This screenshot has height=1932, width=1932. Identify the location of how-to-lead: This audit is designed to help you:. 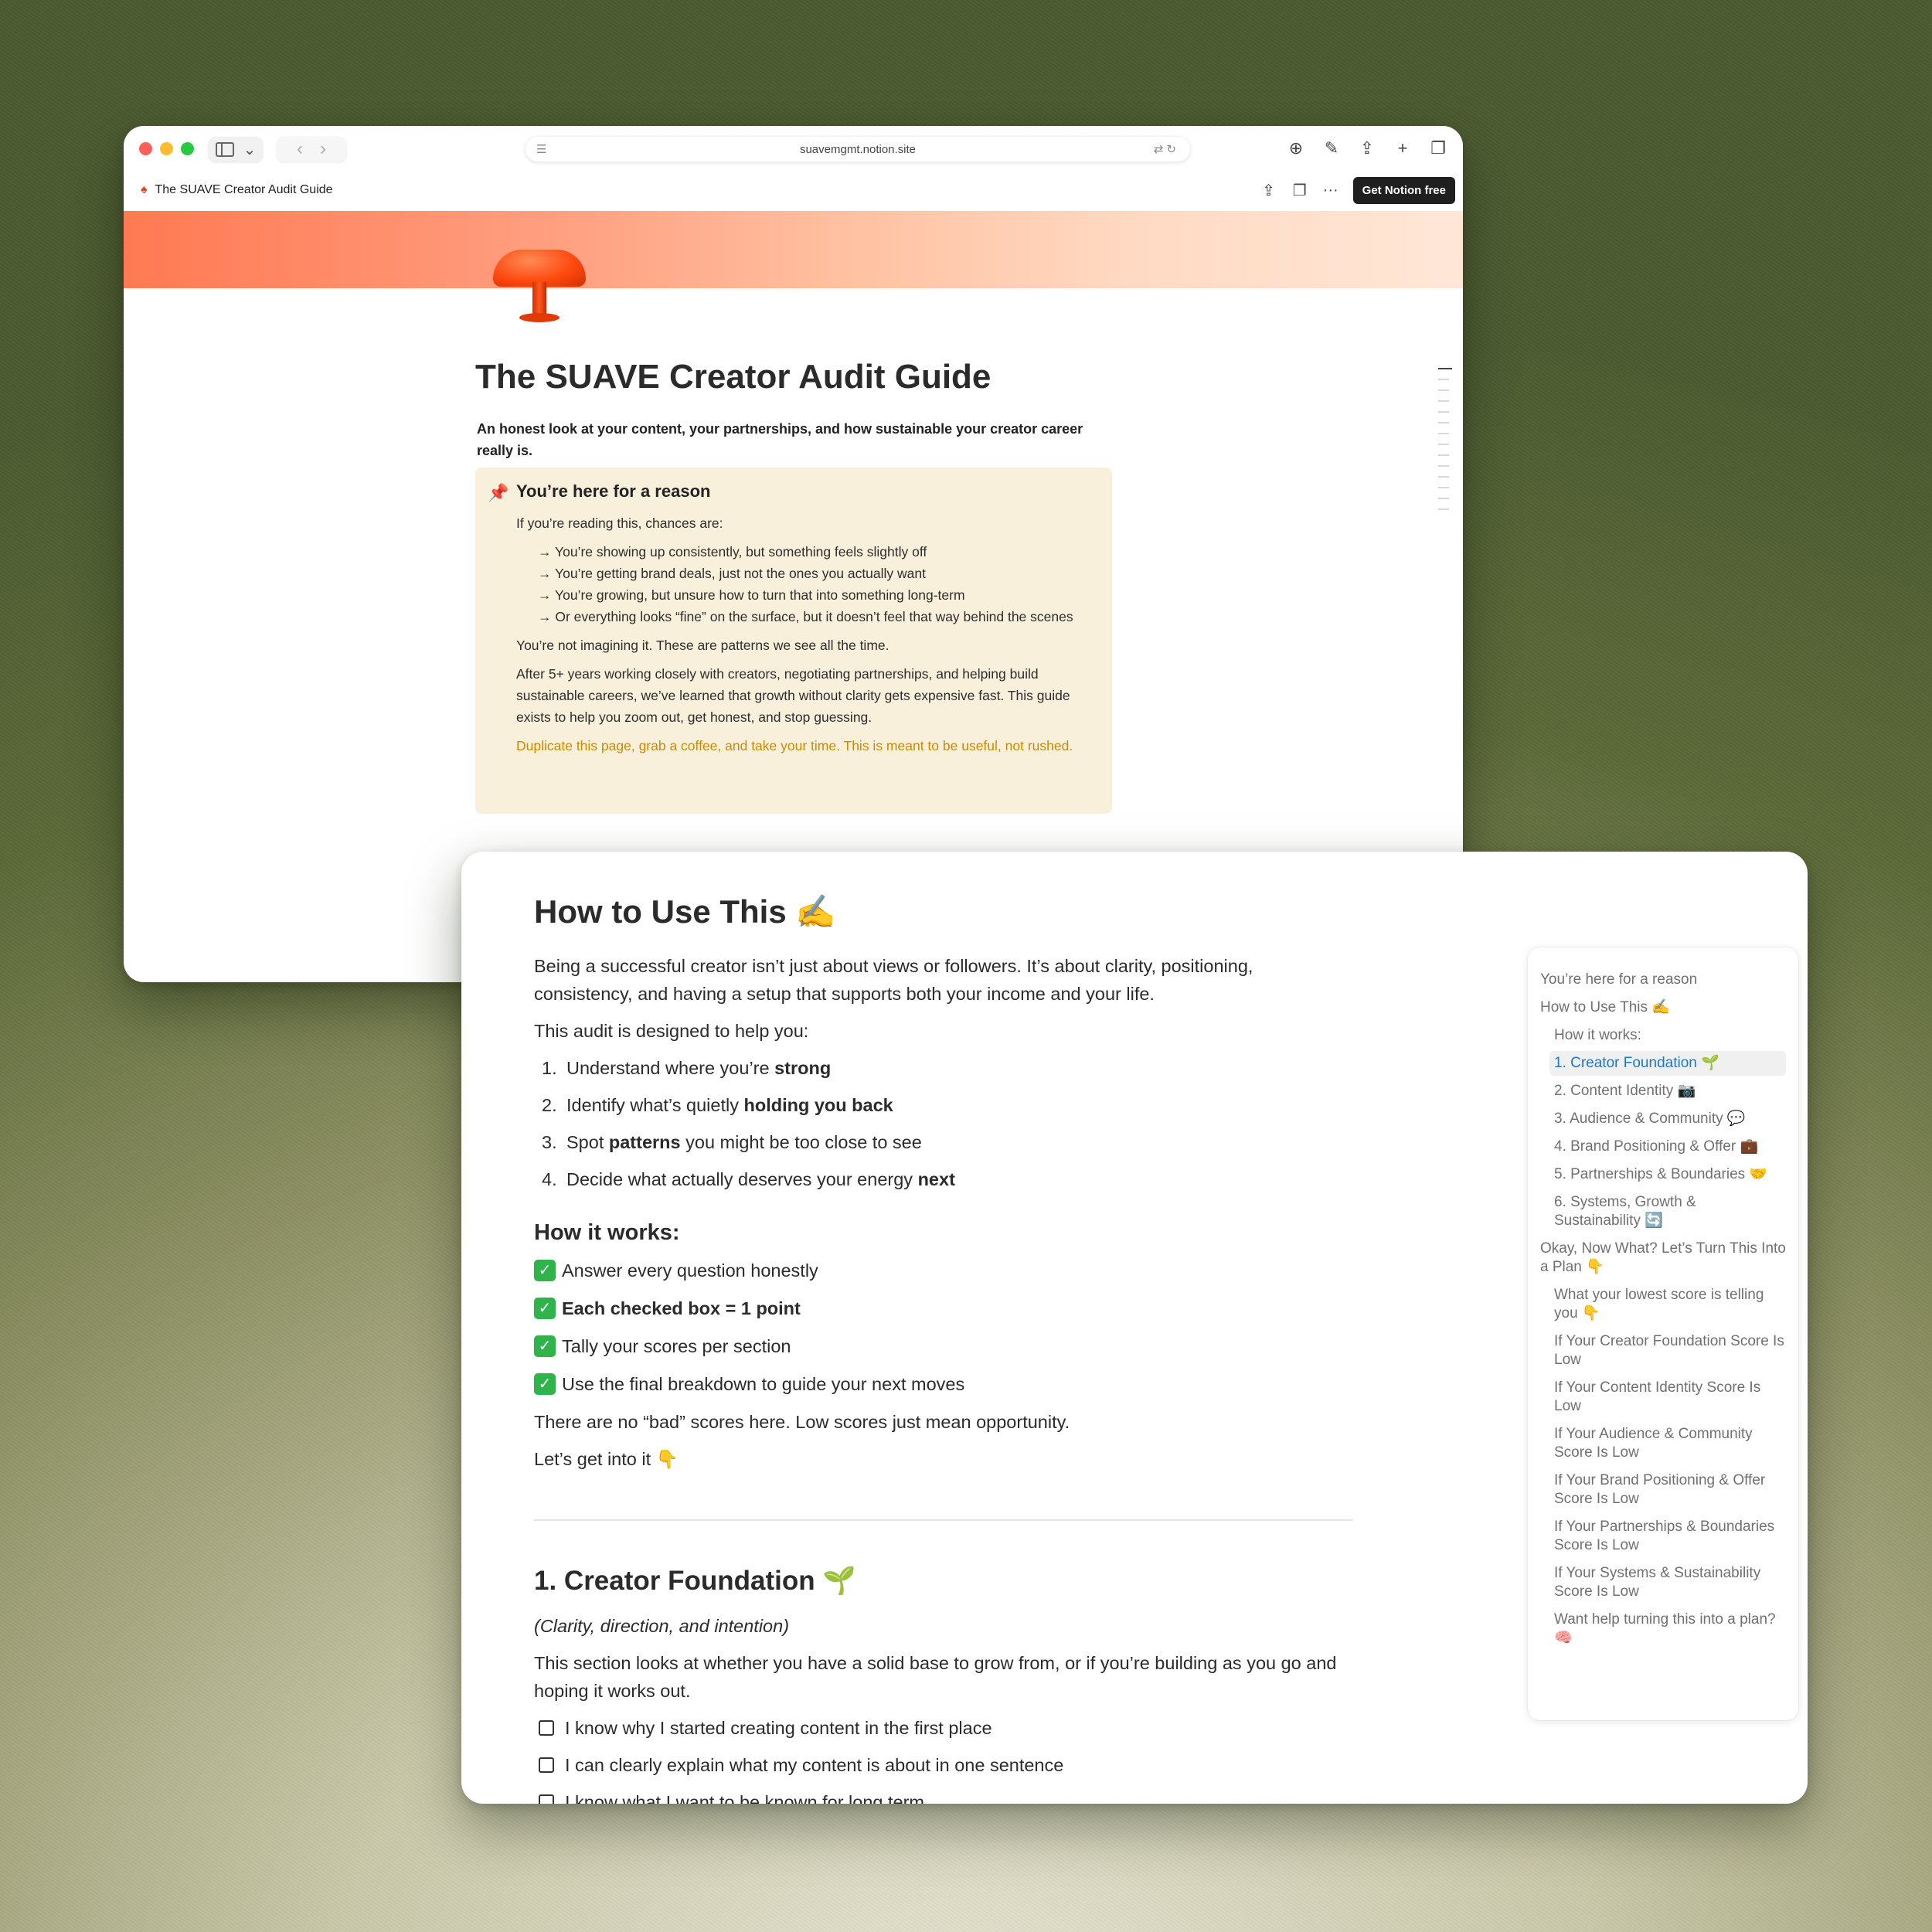
(671, 1031).